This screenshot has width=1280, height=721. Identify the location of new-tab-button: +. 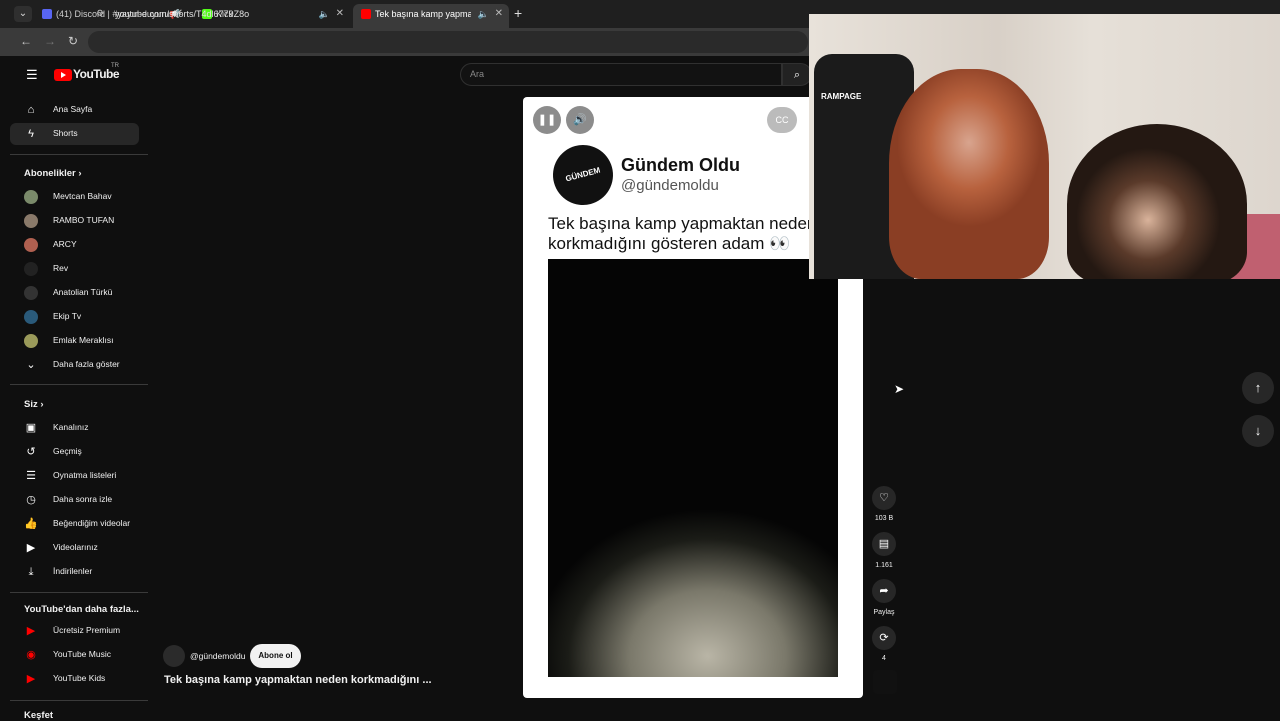
(518, 13).